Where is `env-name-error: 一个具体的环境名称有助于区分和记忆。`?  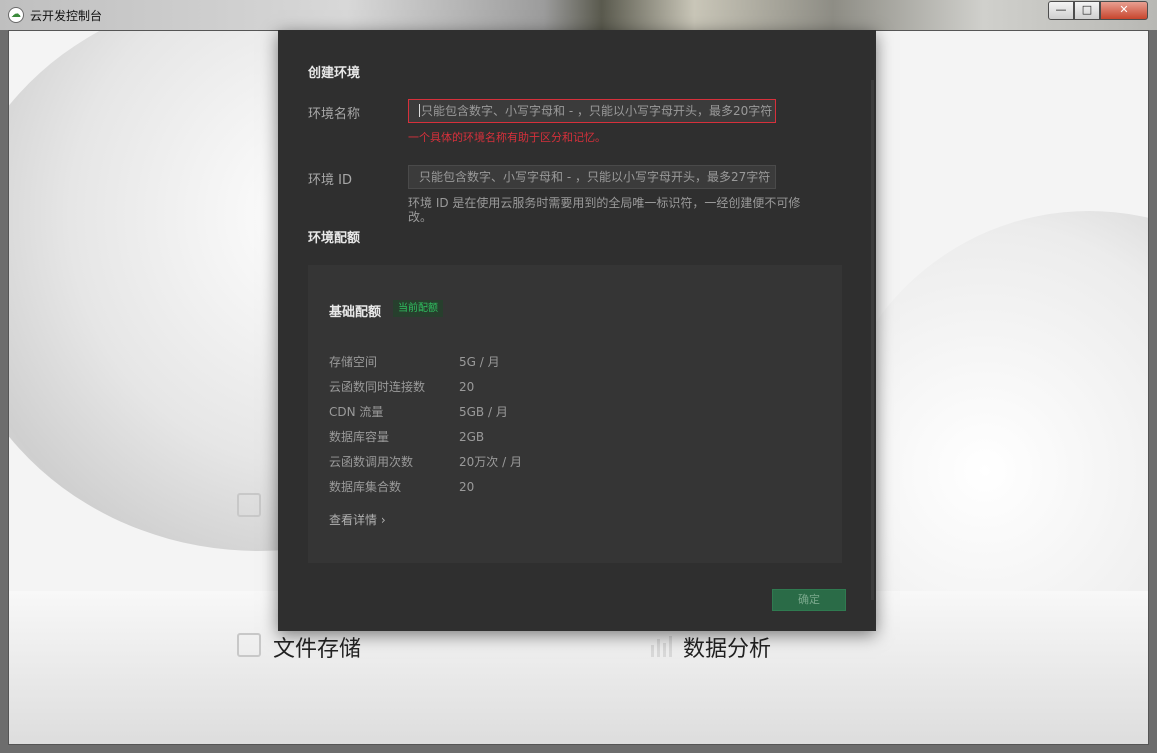
env-name-error: 一个具体的环境名称有助于区分和记忆。 is located at coordinates (507, 137).